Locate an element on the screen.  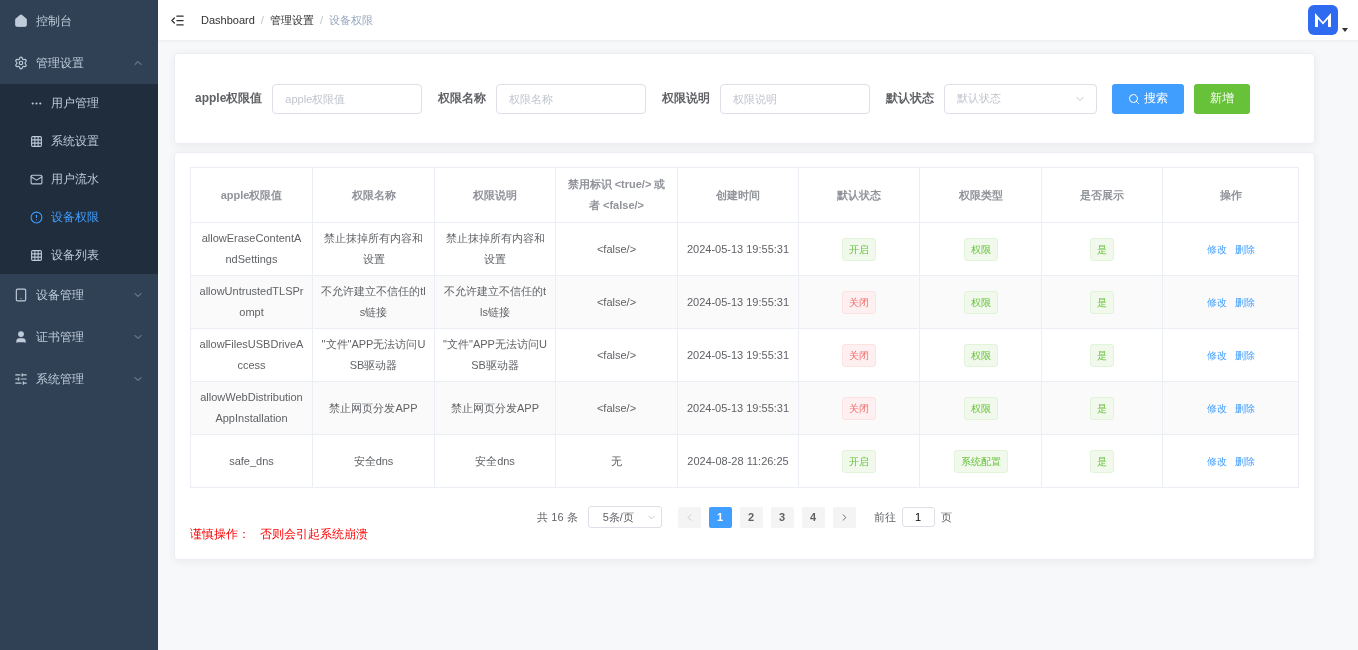
caret-icon is located at coordinates (1345, 30).